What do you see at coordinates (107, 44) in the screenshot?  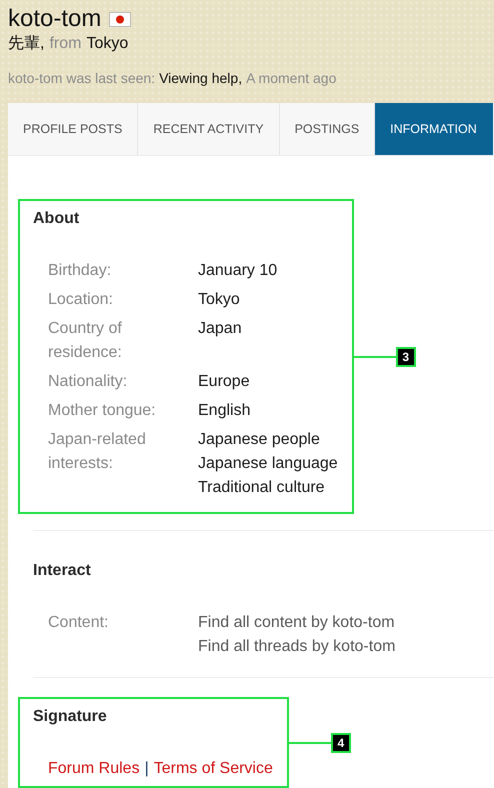 I see `user-location: Tokyo` at bounding box center [107, 44].